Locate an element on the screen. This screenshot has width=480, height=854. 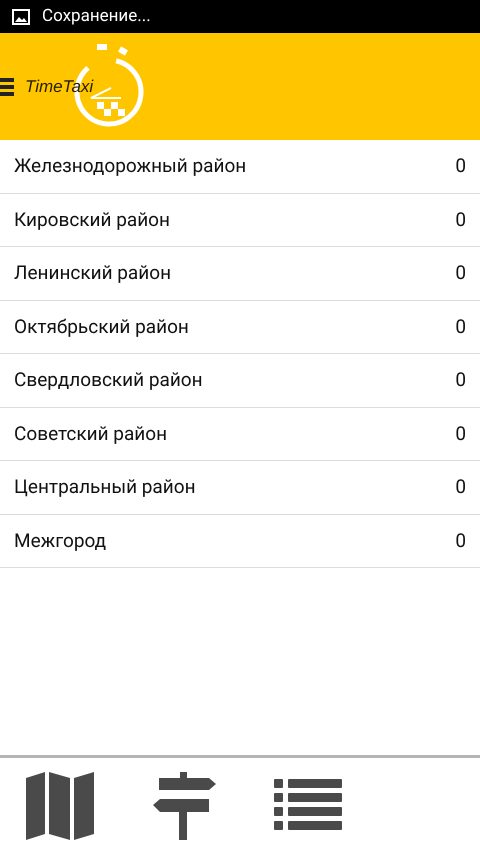
list-icon is located at coordinates (308, 806).